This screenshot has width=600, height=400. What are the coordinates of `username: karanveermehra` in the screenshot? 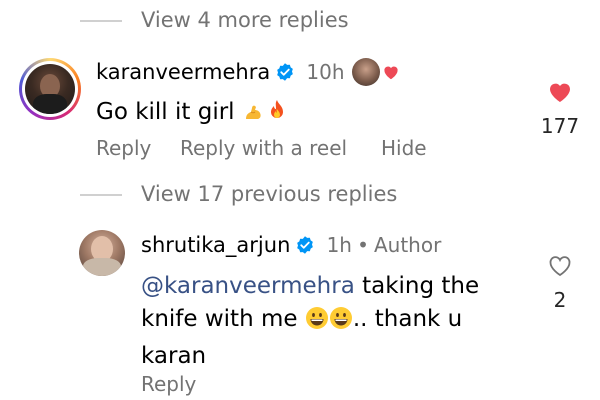 It's located at (183, 72).